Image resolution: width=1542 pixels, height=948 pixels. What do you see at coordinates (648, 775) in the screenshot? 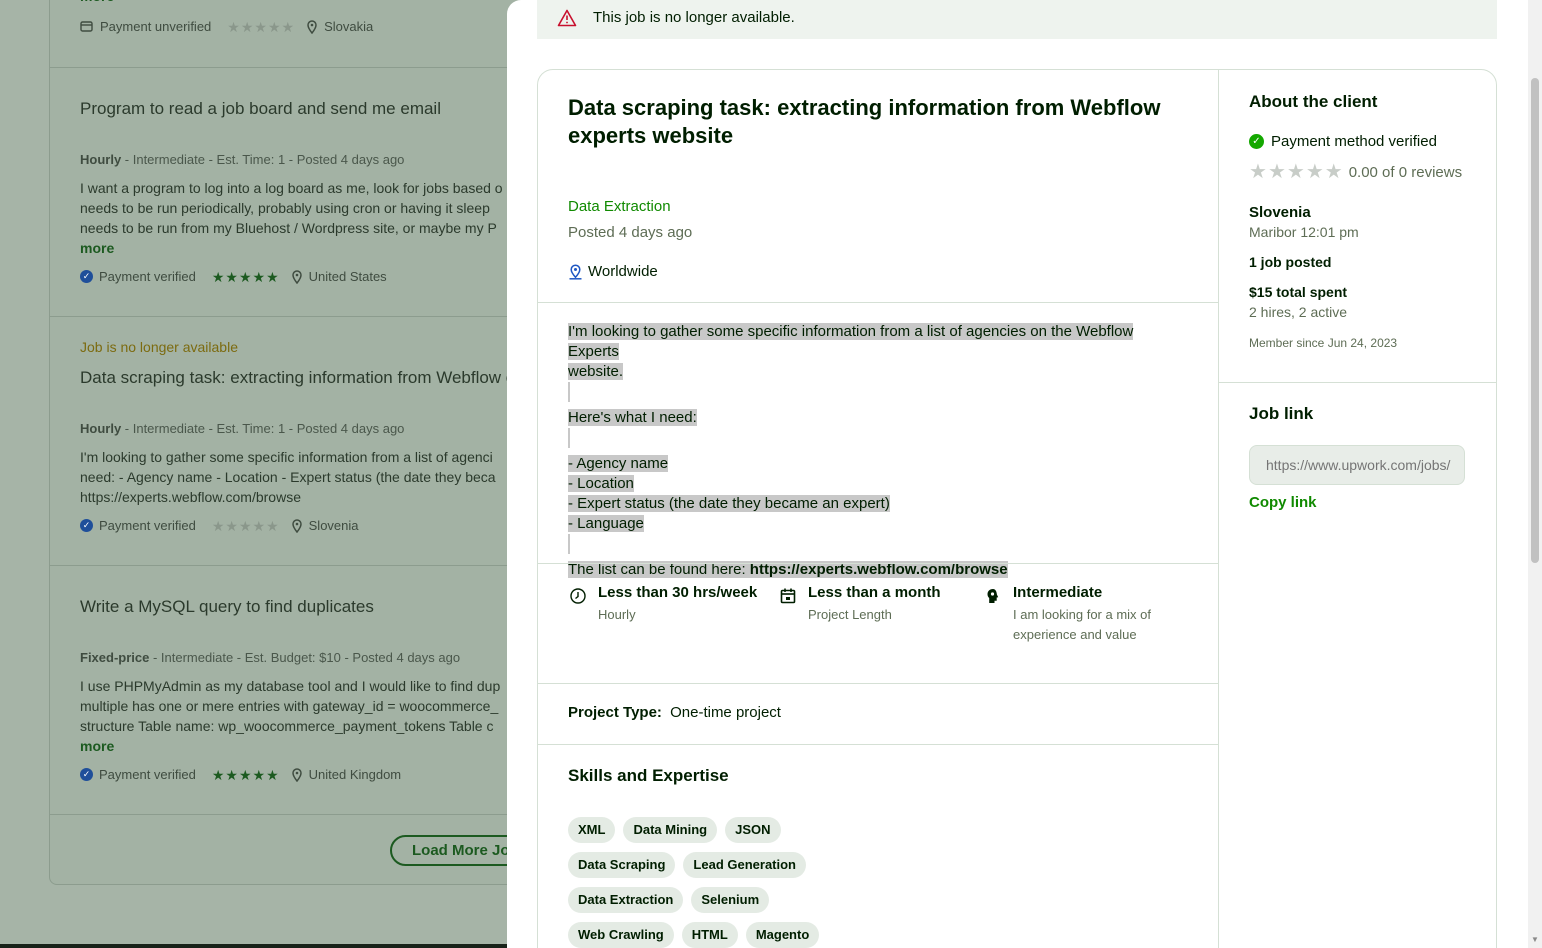
I see `skills-heading: Skills and Expertise` at bounding box center [648, 775].